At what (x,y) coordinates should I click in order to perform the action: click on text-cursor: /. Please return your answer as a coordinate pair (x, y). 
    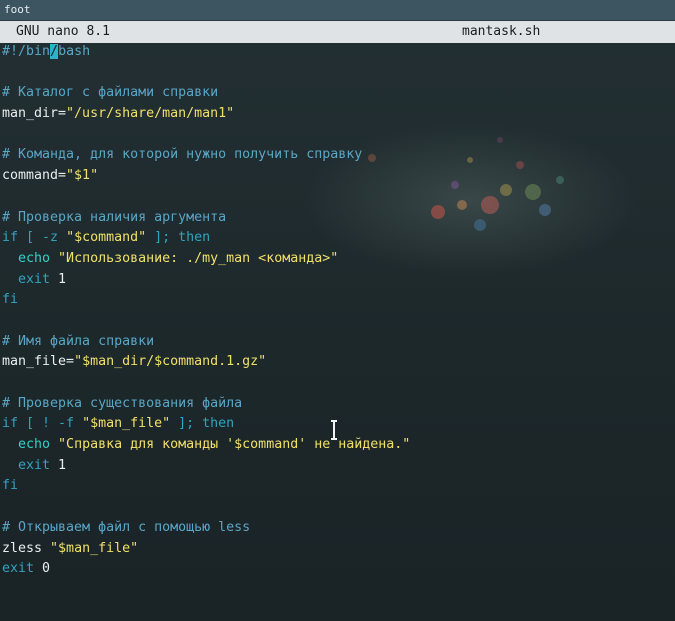
    Looking at the image, I should click on (54, 51).